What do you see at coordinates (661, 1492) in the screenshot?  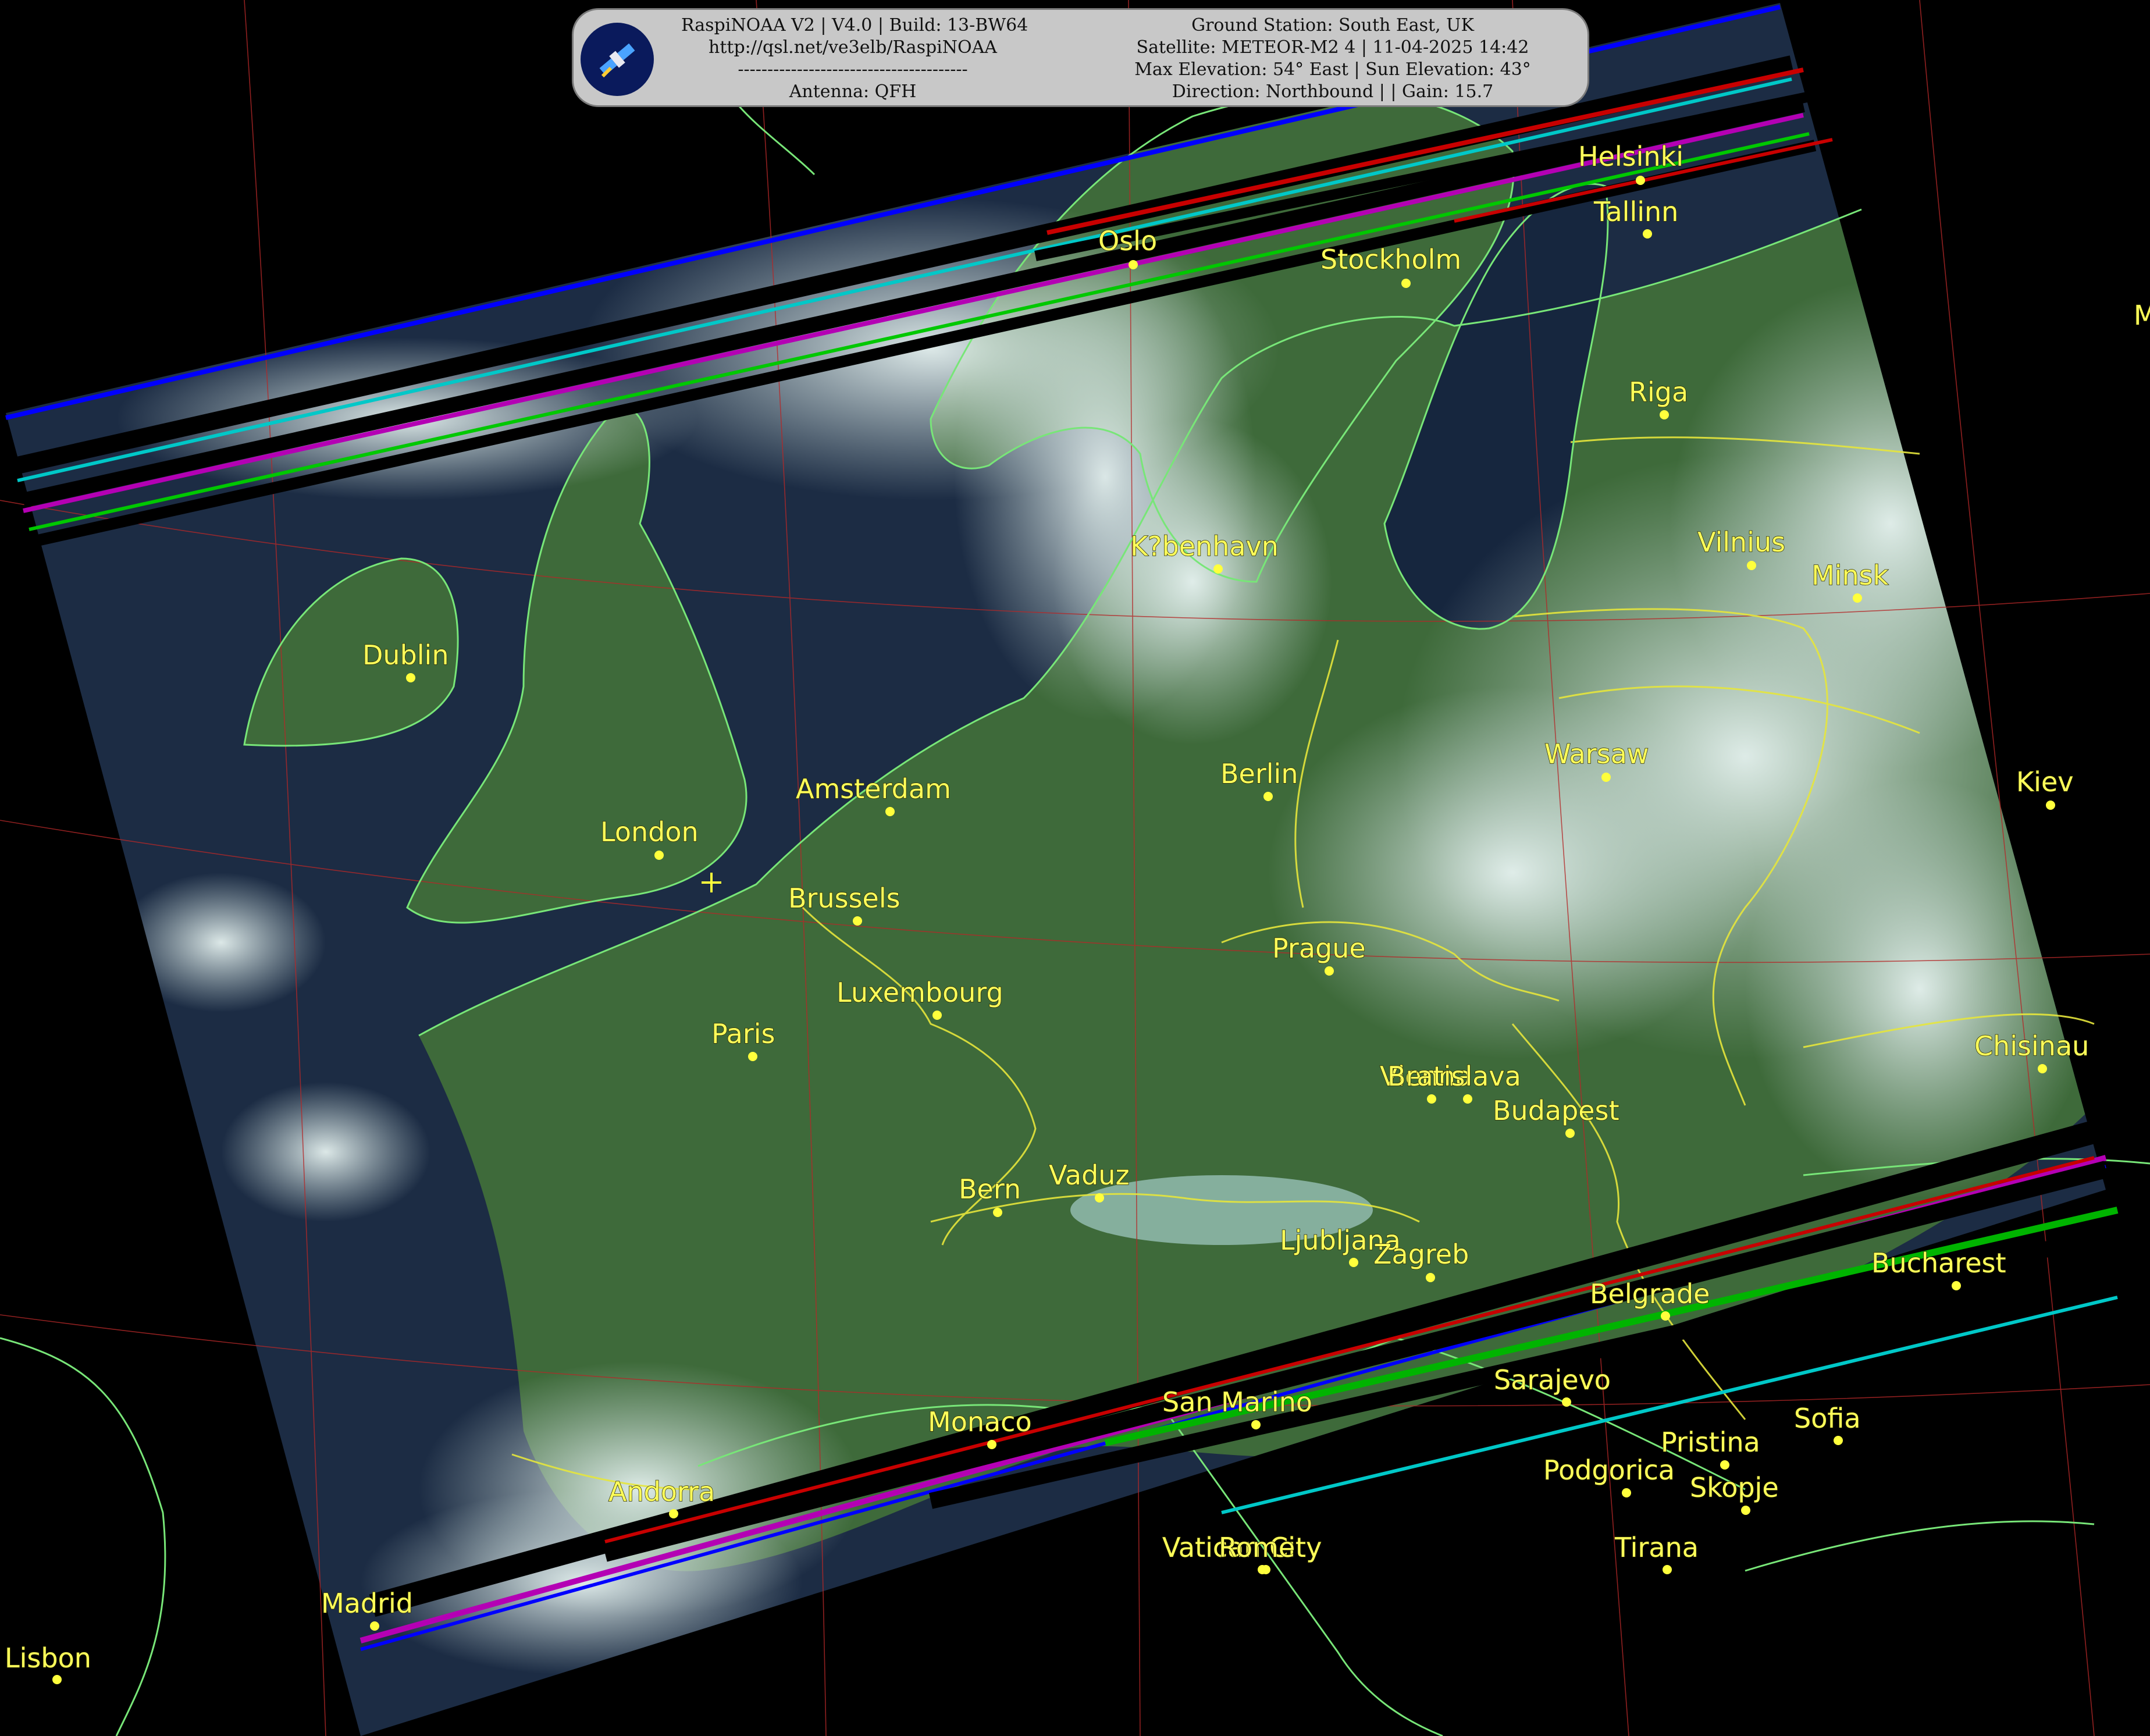 I see `city-label: Andorra` at bounding box center [661, 1492].